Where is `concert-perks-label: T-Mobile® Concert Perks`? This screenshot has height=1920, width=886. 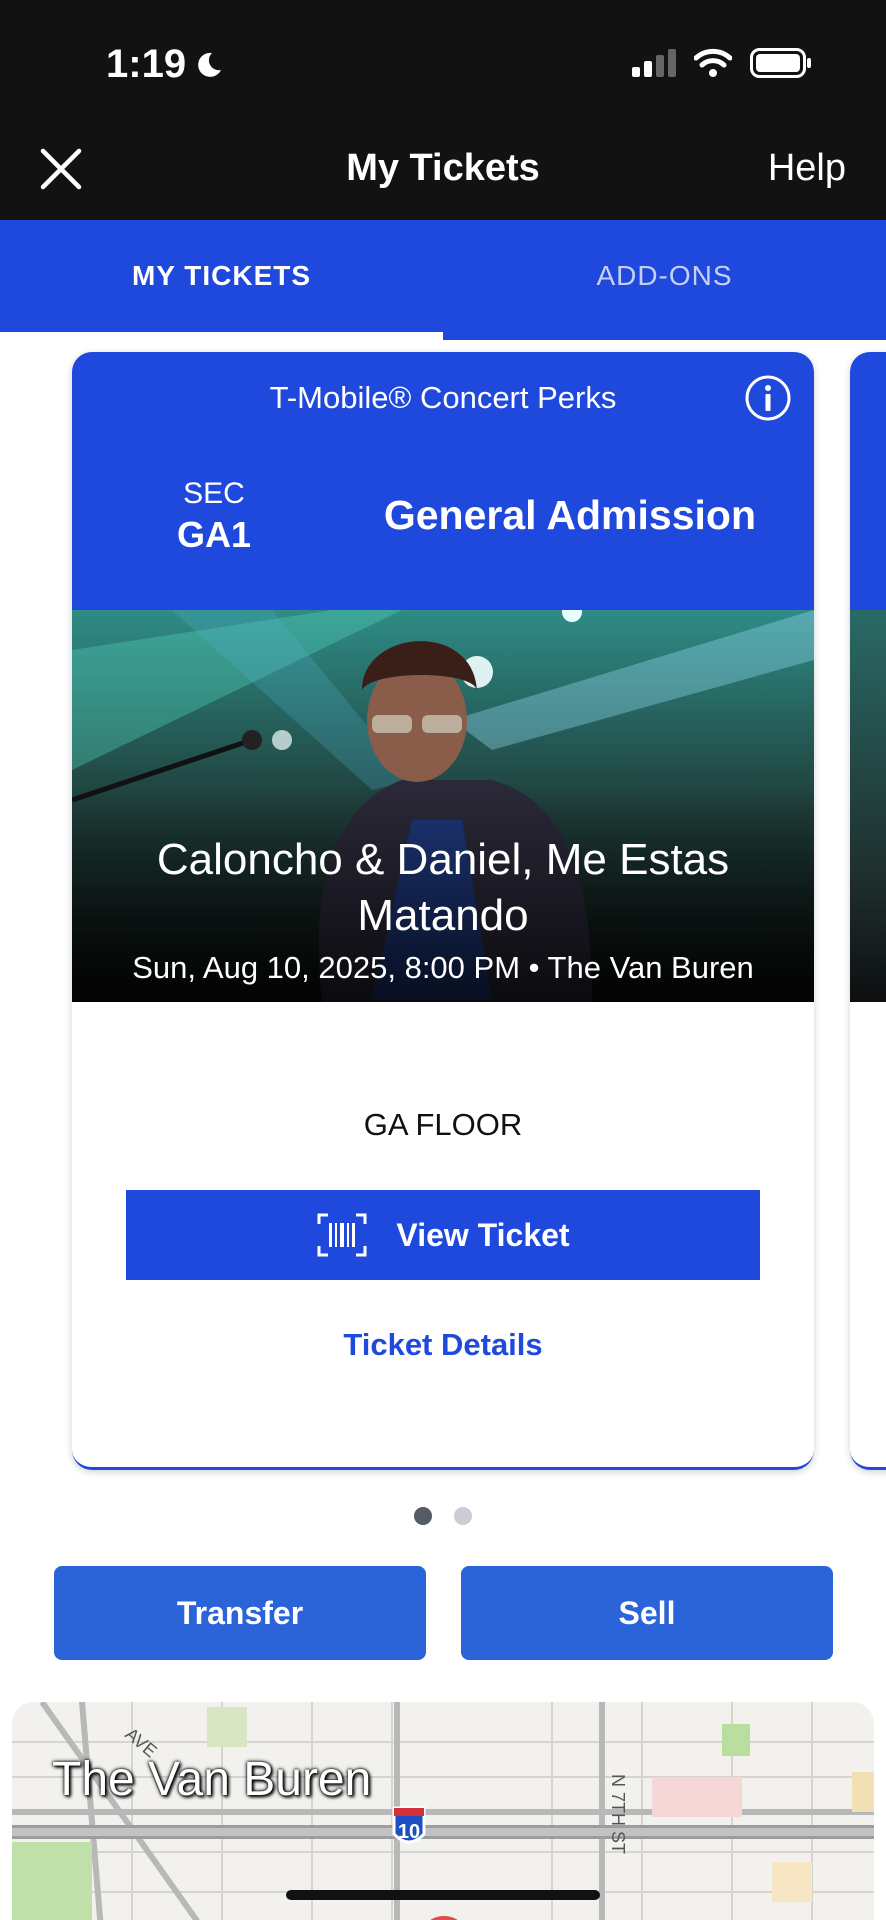 concert-perks-label: T-Mobile® Concert Perks is located at coordinates (443, 397).